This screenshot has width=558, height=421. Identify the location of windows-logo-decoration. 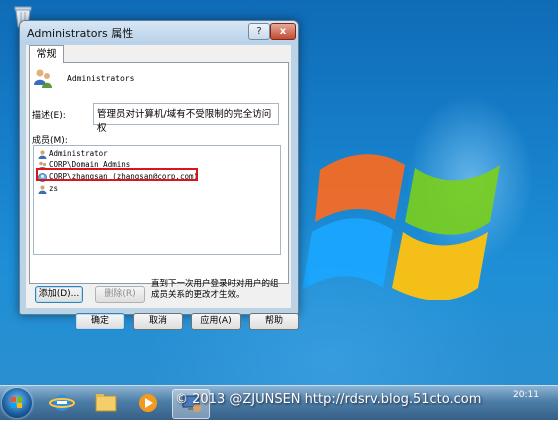
(401, 227).